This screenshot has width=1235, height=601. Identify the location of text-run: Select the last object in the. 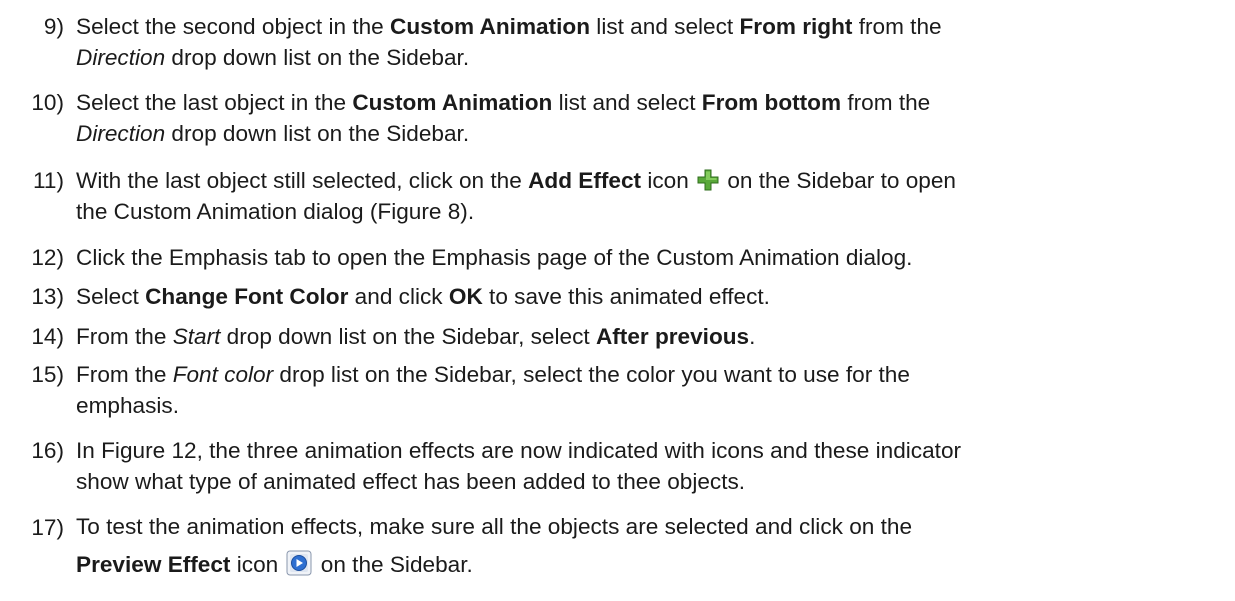
(214, 102).